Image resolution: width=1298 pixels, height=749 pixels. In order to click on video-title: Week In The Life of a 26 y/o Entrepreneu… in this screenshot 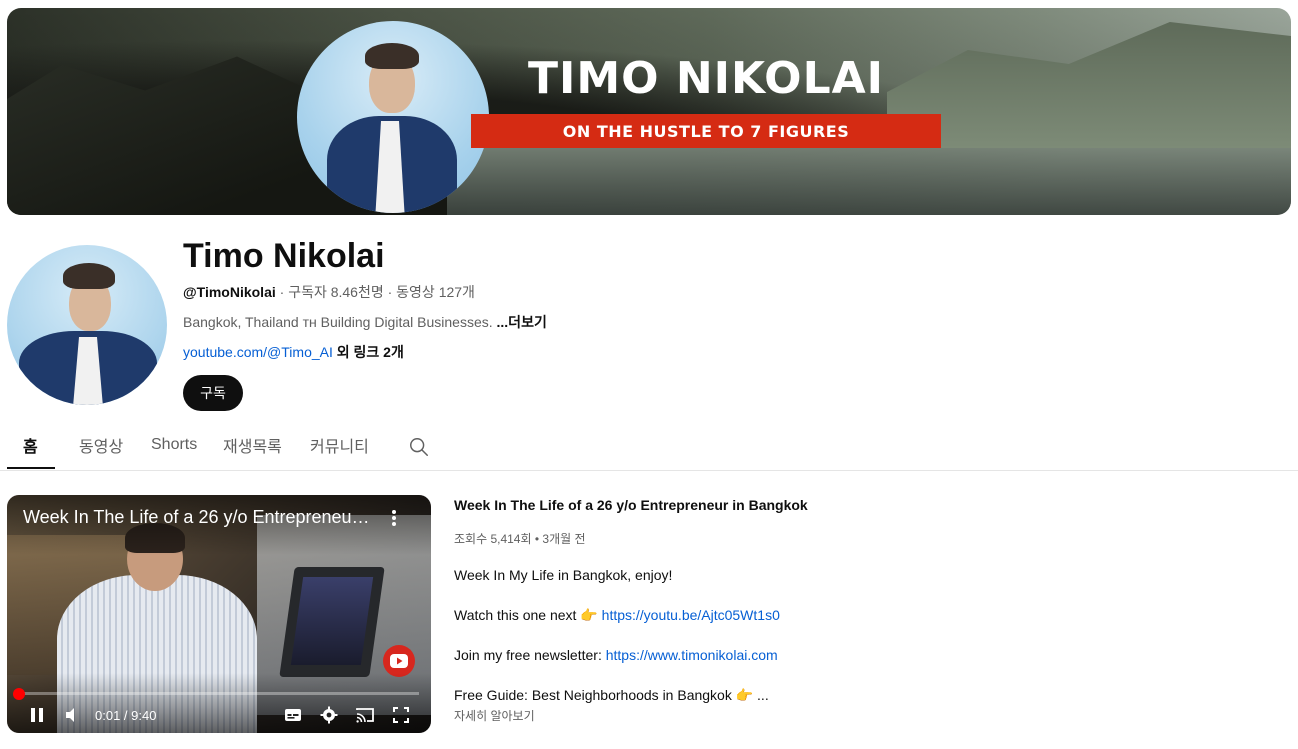, I will do `click(631, 505)`.